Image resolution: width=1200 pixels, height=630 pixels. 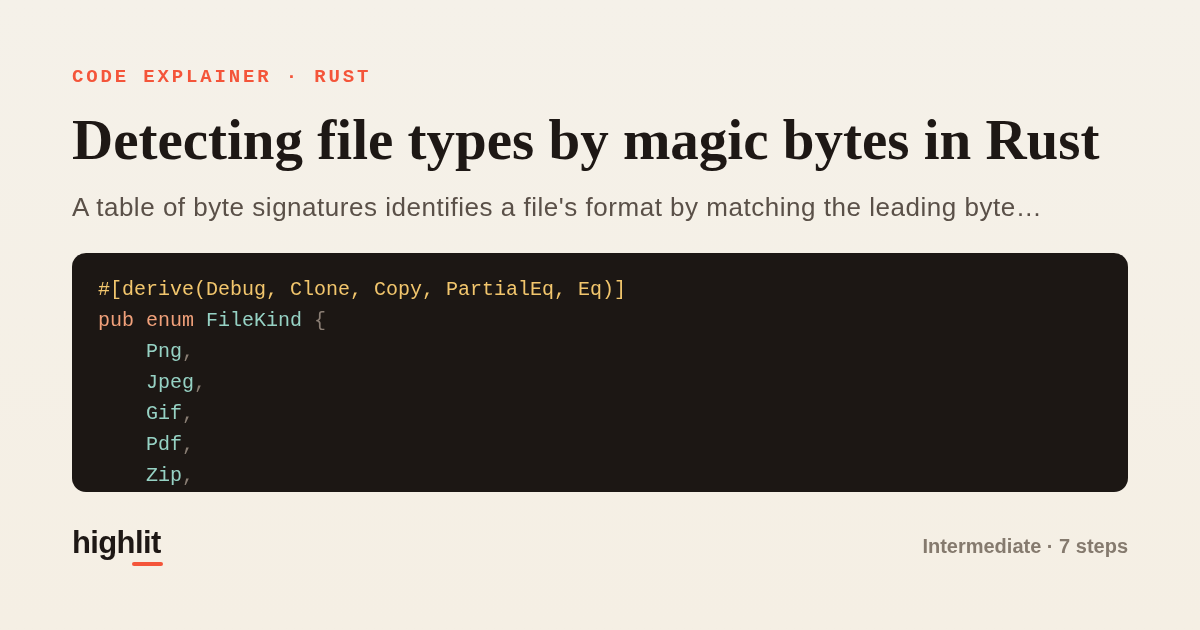 What do you see at coordinates (176, 382) in the screenshot?
I see `code-line: Jpeg,` at bounding box center [176, 382].